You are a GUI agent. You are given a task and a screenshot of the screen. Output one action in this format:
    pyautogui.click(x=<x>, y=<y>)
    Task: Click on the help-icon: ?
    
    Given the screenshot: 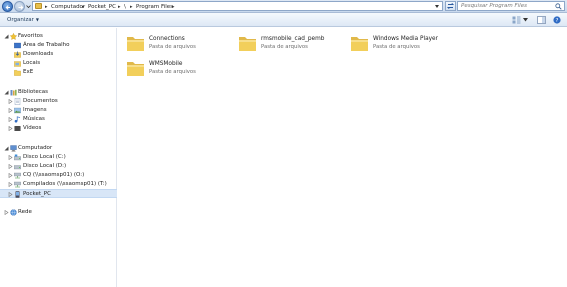 What is the action you would take?
    pyautogui.click(x=557, y=20)
    